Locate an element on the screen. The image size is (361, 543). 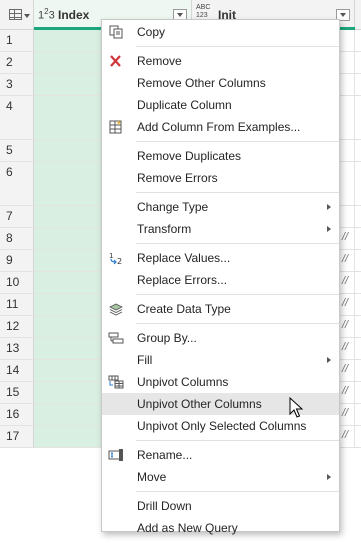
menu-item-duplicate-column: Duplicate Column is located at coordinates (220, 105).